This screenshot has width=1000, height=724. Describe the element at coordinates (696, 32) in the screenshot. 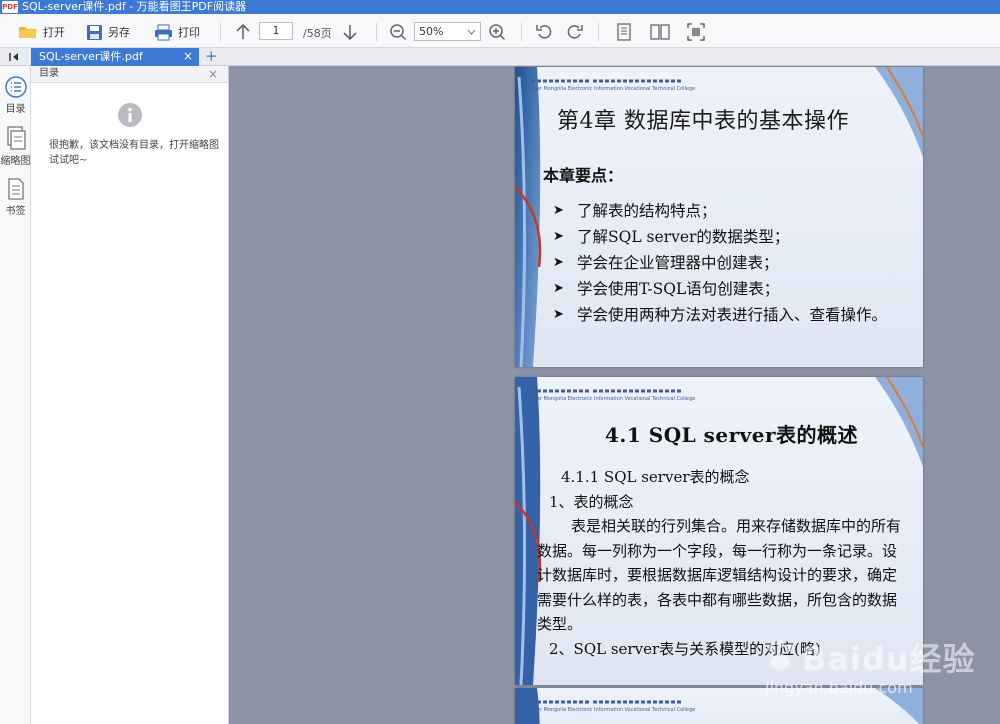

I see `fullscreen-icon` at that location.